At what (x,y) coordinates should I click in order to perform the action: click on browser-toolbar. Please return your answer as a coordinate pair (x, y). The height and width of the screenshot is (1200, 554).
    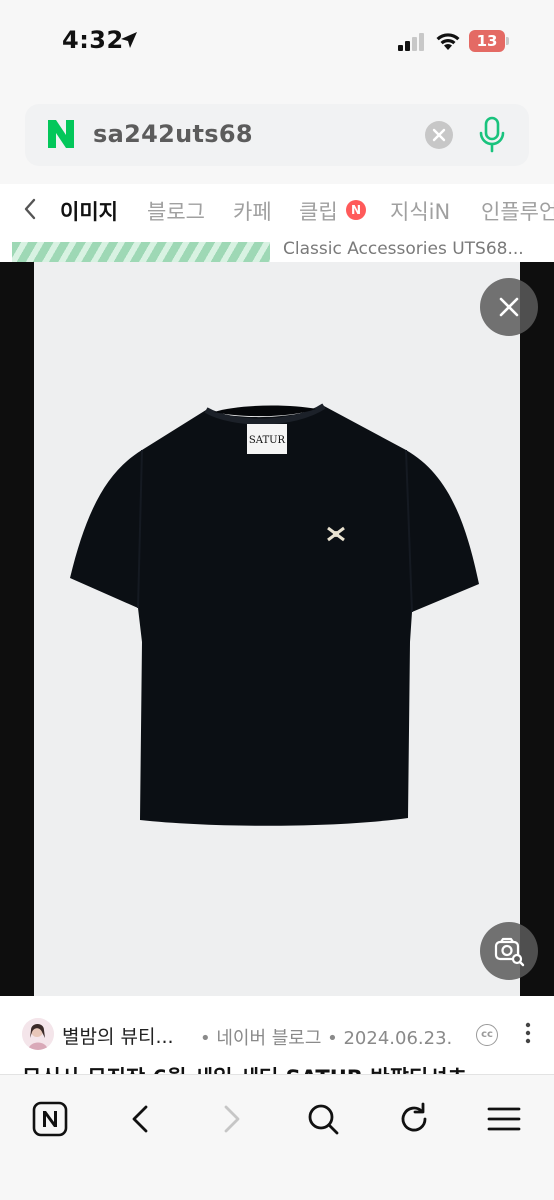
    Looking at the image, I should click on (277, 1137).